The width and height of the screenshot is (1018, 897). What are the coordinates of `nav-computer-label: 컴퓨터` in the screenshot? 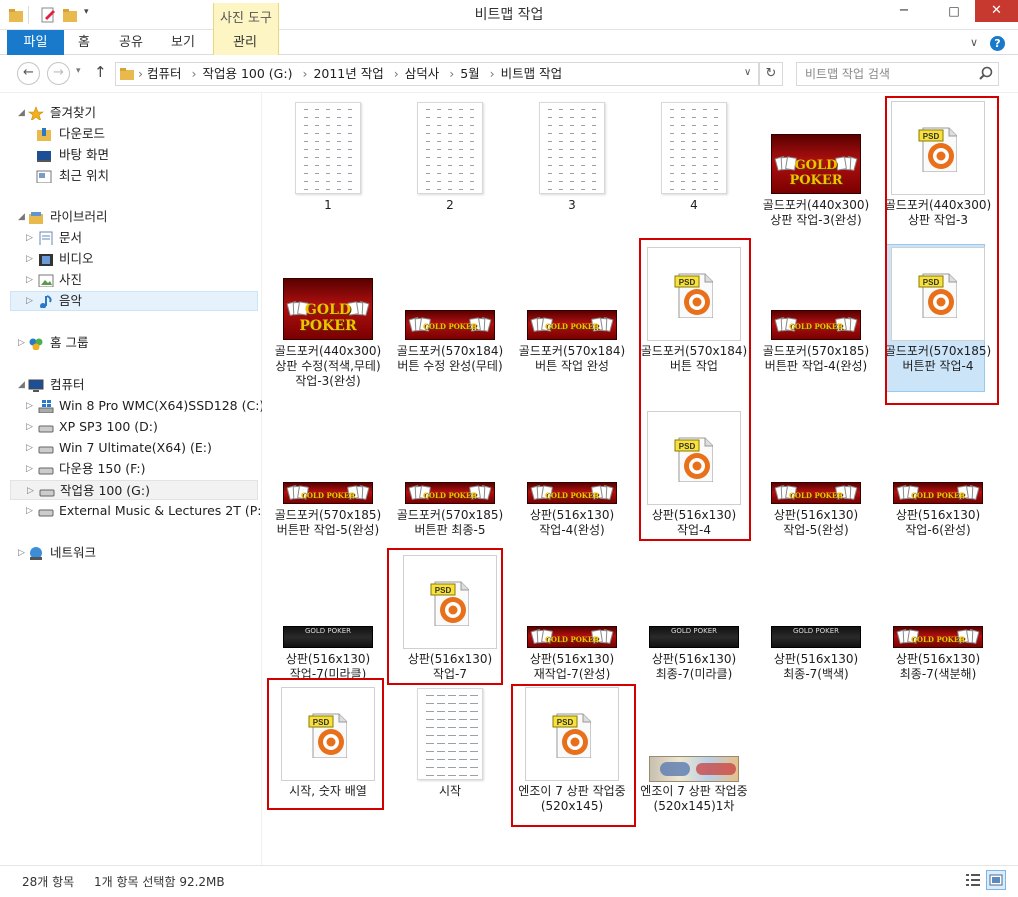 It's located at (67, 384).